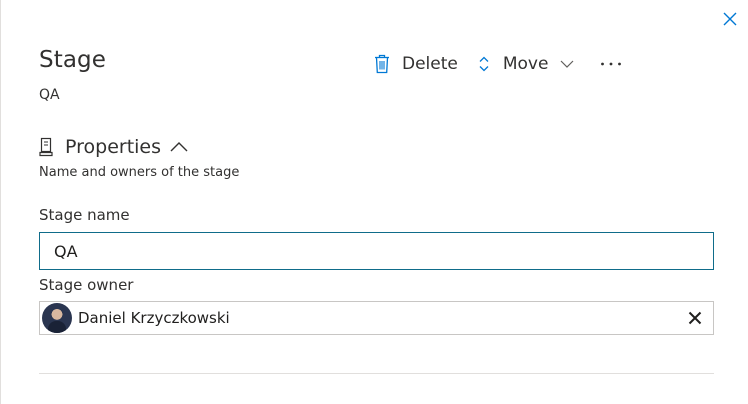 The image size is (748, 404). I want to click on panel-left-border, so click(0, 202).